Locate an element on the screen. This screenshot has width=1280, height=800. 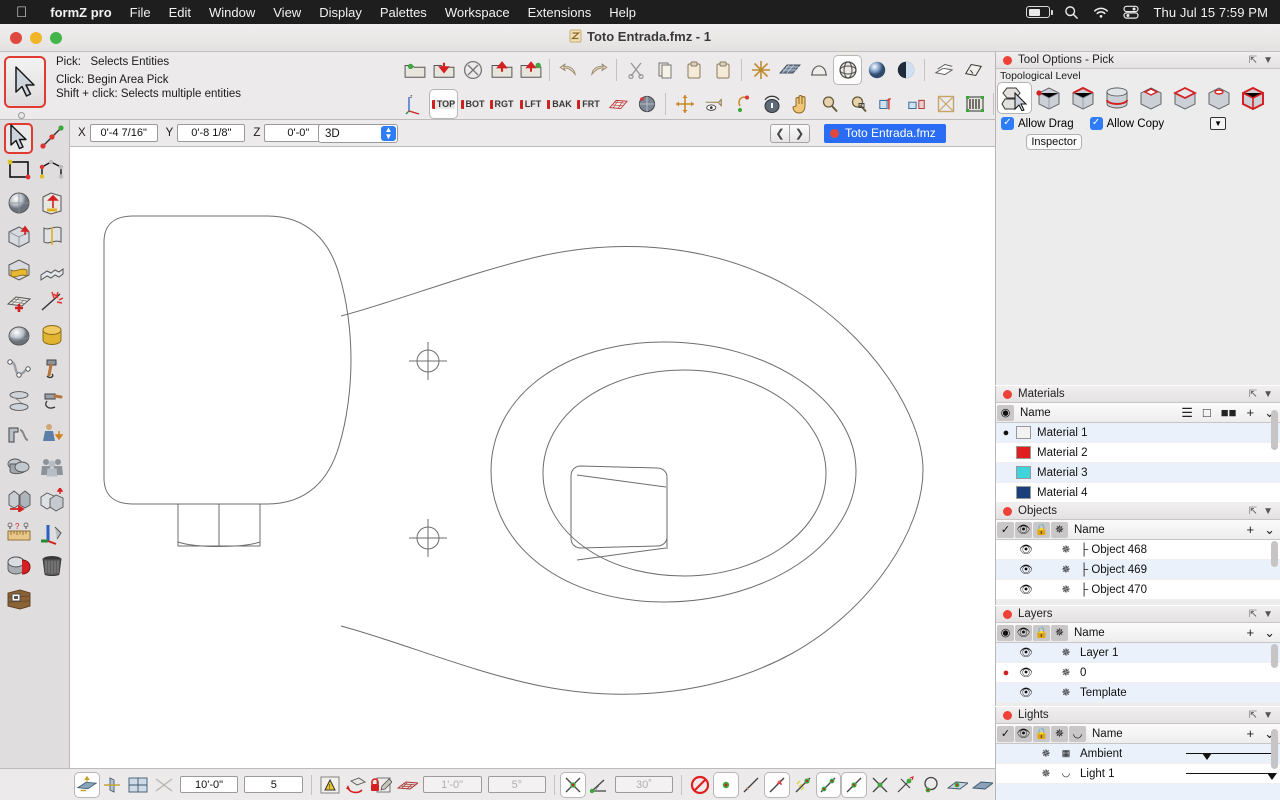
face-level is located at coordinates (1150, 98).